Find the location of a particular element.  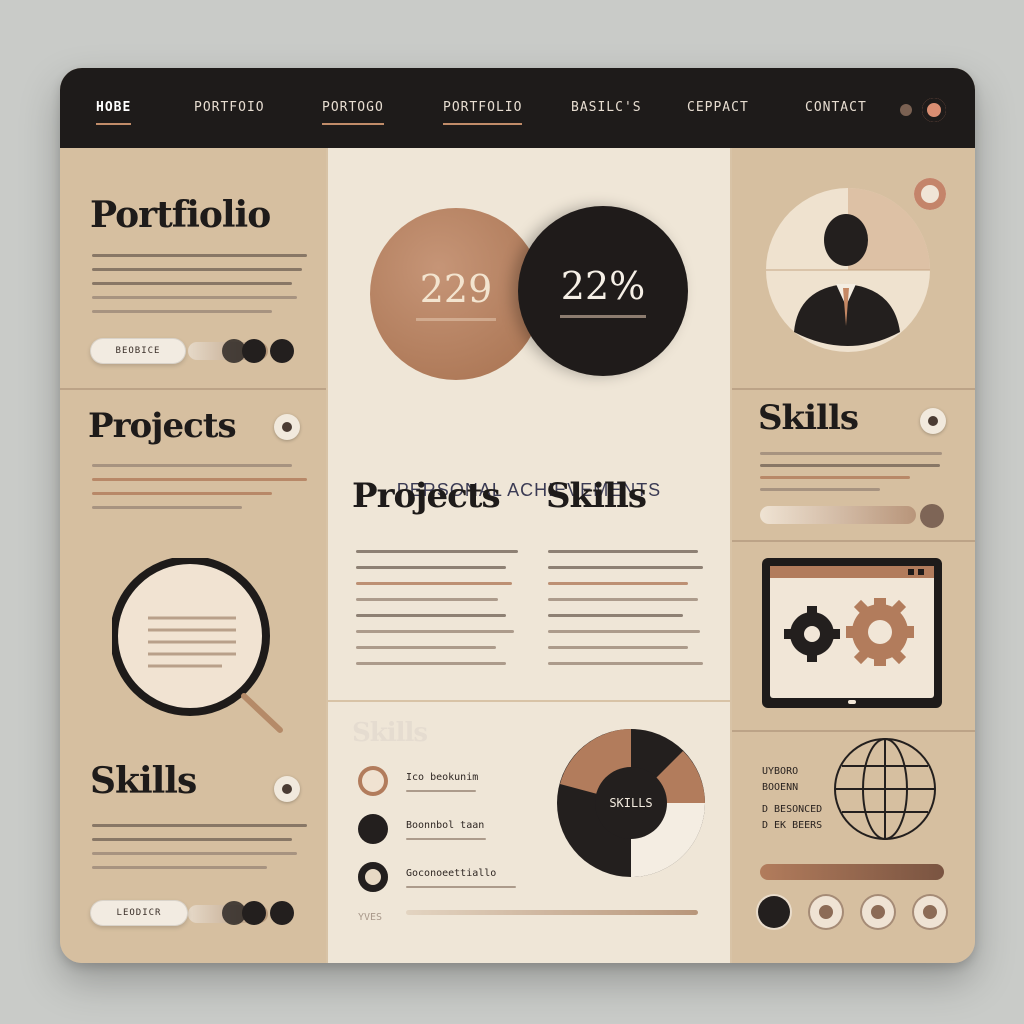

skills-heading: Skills is located at coordinates (596, 496).